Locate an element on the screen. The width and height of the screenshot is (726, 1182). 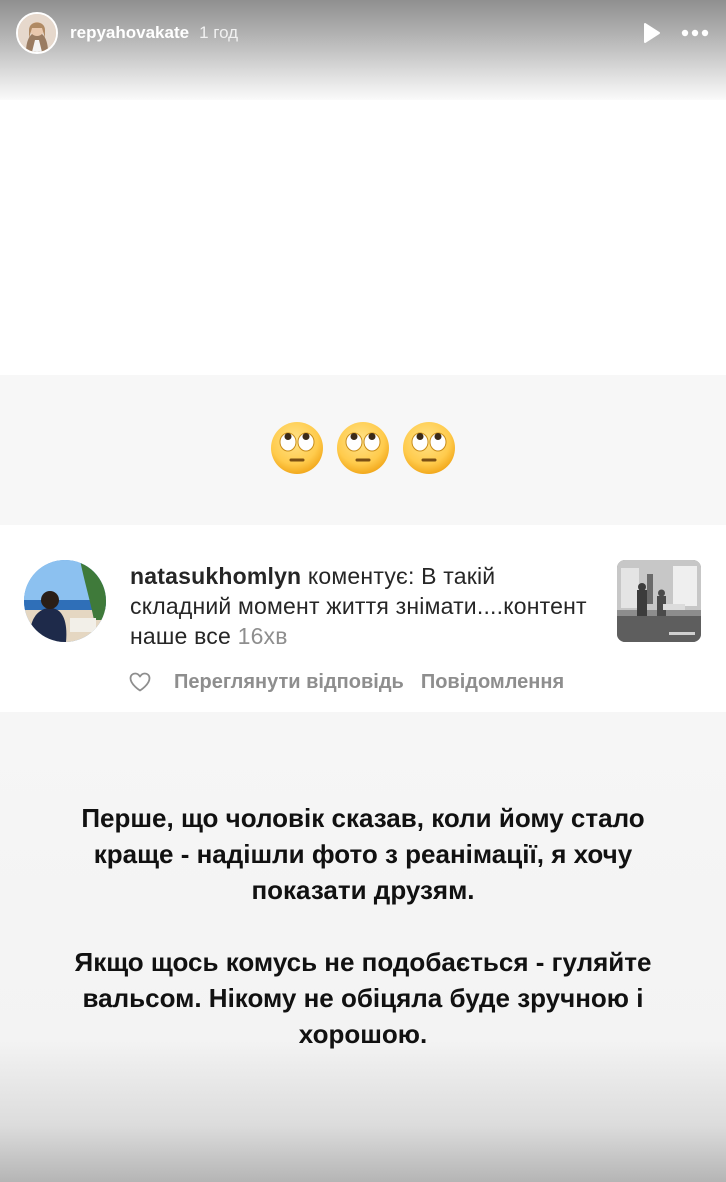
heart-icon is located at coordinates (140, 682).